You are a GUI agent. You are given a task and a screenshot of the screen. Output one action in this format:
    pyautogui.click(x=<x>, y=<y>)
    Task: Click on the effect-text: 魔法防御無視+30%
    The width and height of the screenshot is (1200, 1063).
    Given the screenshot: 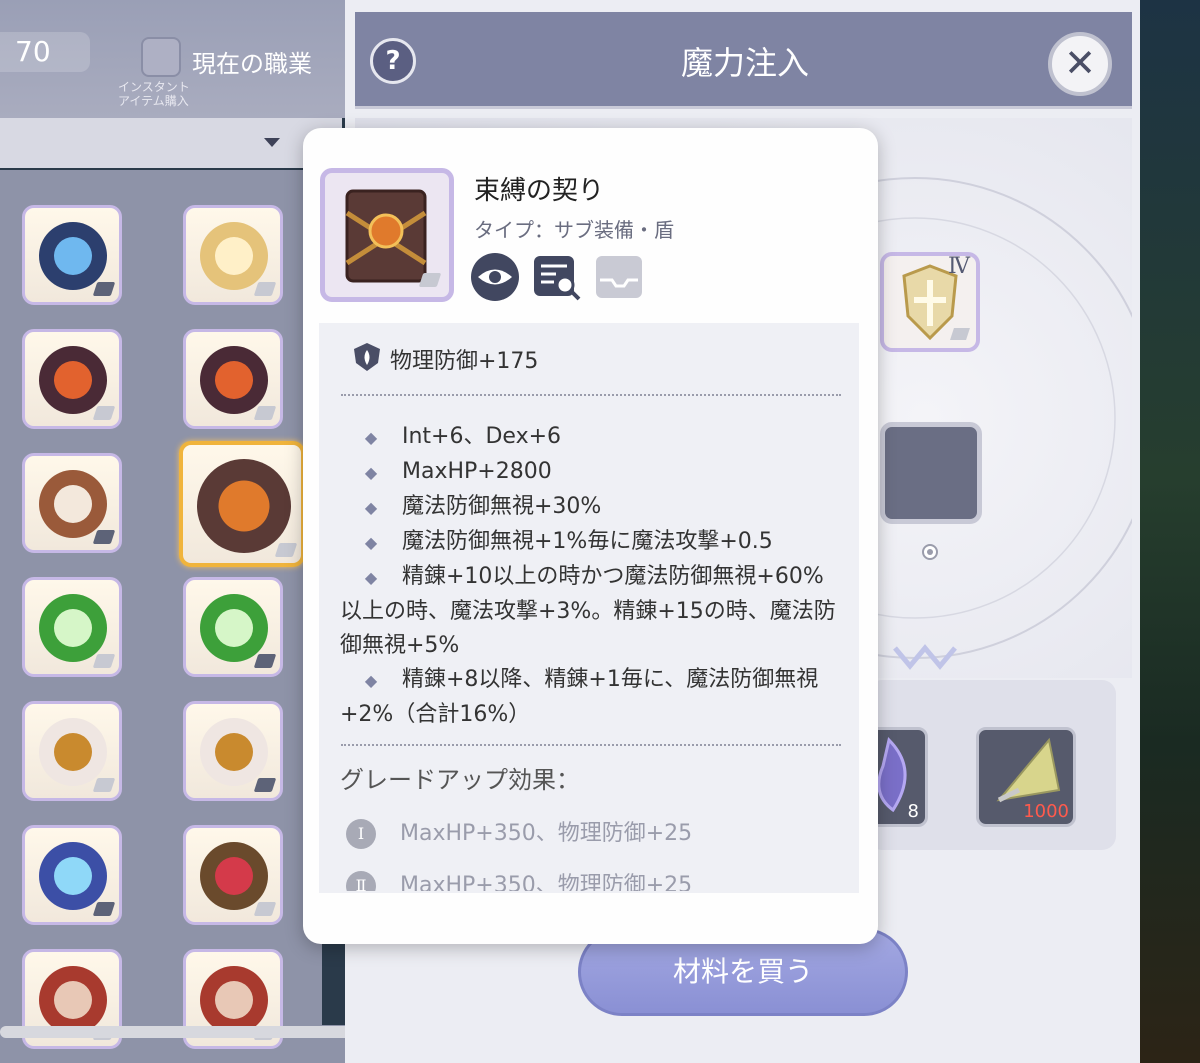 What is the action you would take?
    pyautogui.click(x=502, y=506)
    